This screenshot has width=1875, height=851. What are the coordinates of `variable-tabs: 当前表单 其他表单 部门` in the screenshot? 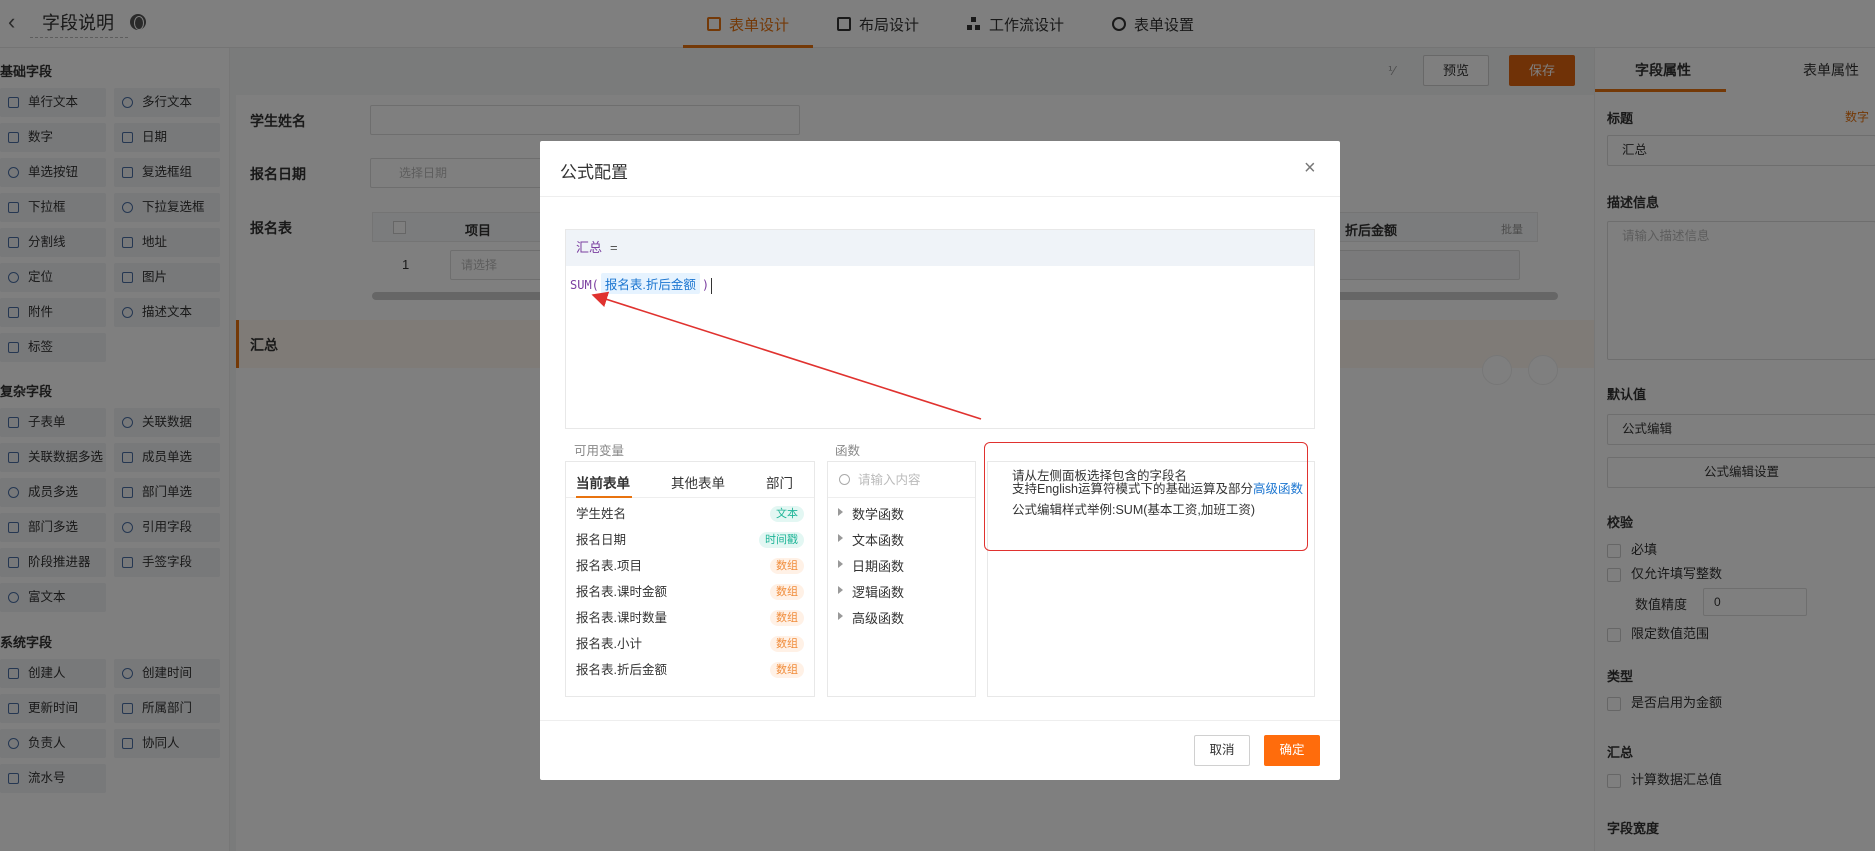 It's located at (690, 480).